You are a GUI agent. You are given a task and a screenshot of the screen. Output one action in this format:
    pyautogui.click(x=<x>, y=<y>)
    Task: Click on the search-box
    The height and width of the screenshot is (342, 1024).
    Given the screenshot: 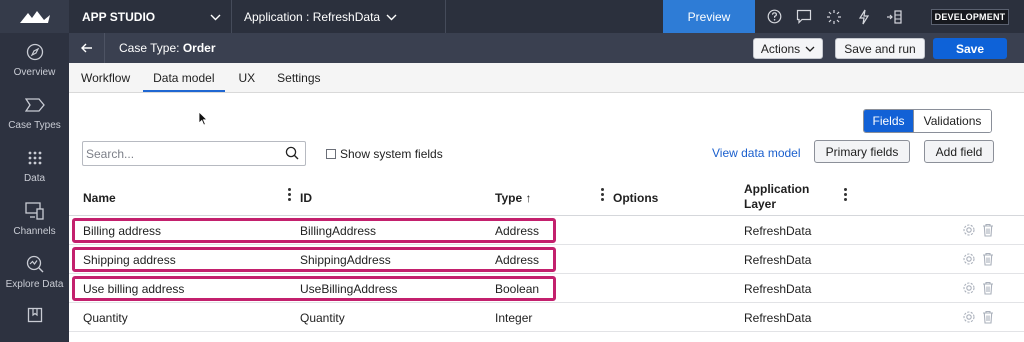 What is the action you would take?
    pyautogui.click(x=194, y=153)
    